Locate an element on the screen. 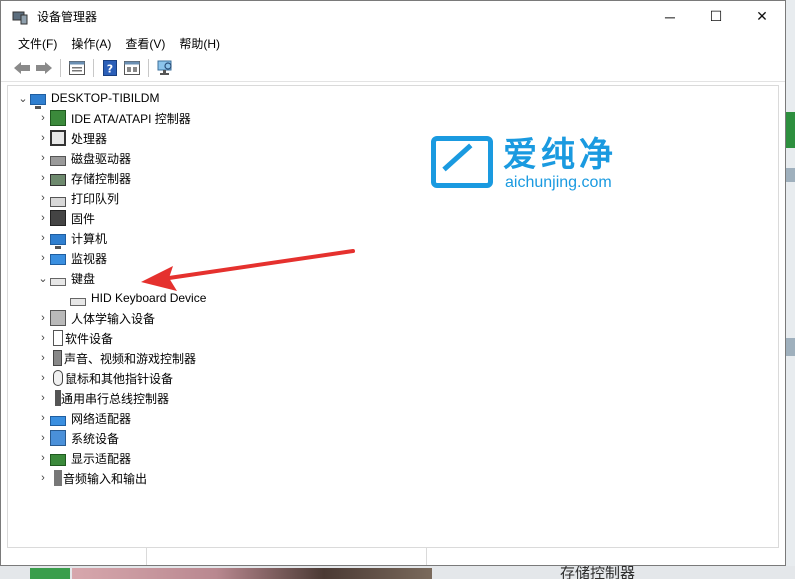  back-icon is located at coordinates (22, 68).